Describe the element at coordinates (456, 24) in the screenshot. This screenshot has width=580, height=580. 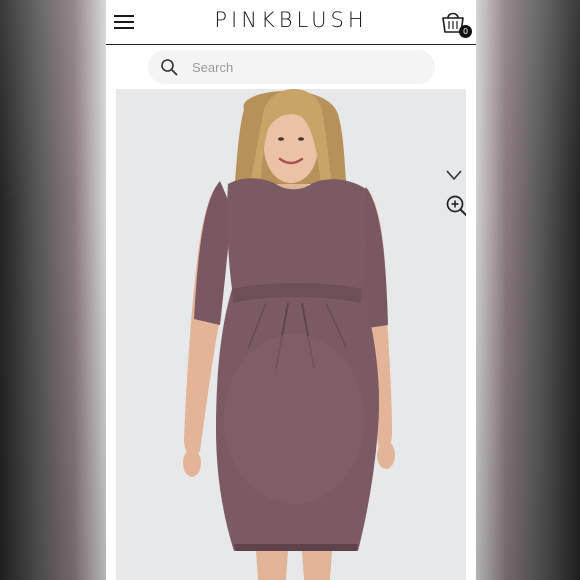
I see `cart-button: 0` at that location.